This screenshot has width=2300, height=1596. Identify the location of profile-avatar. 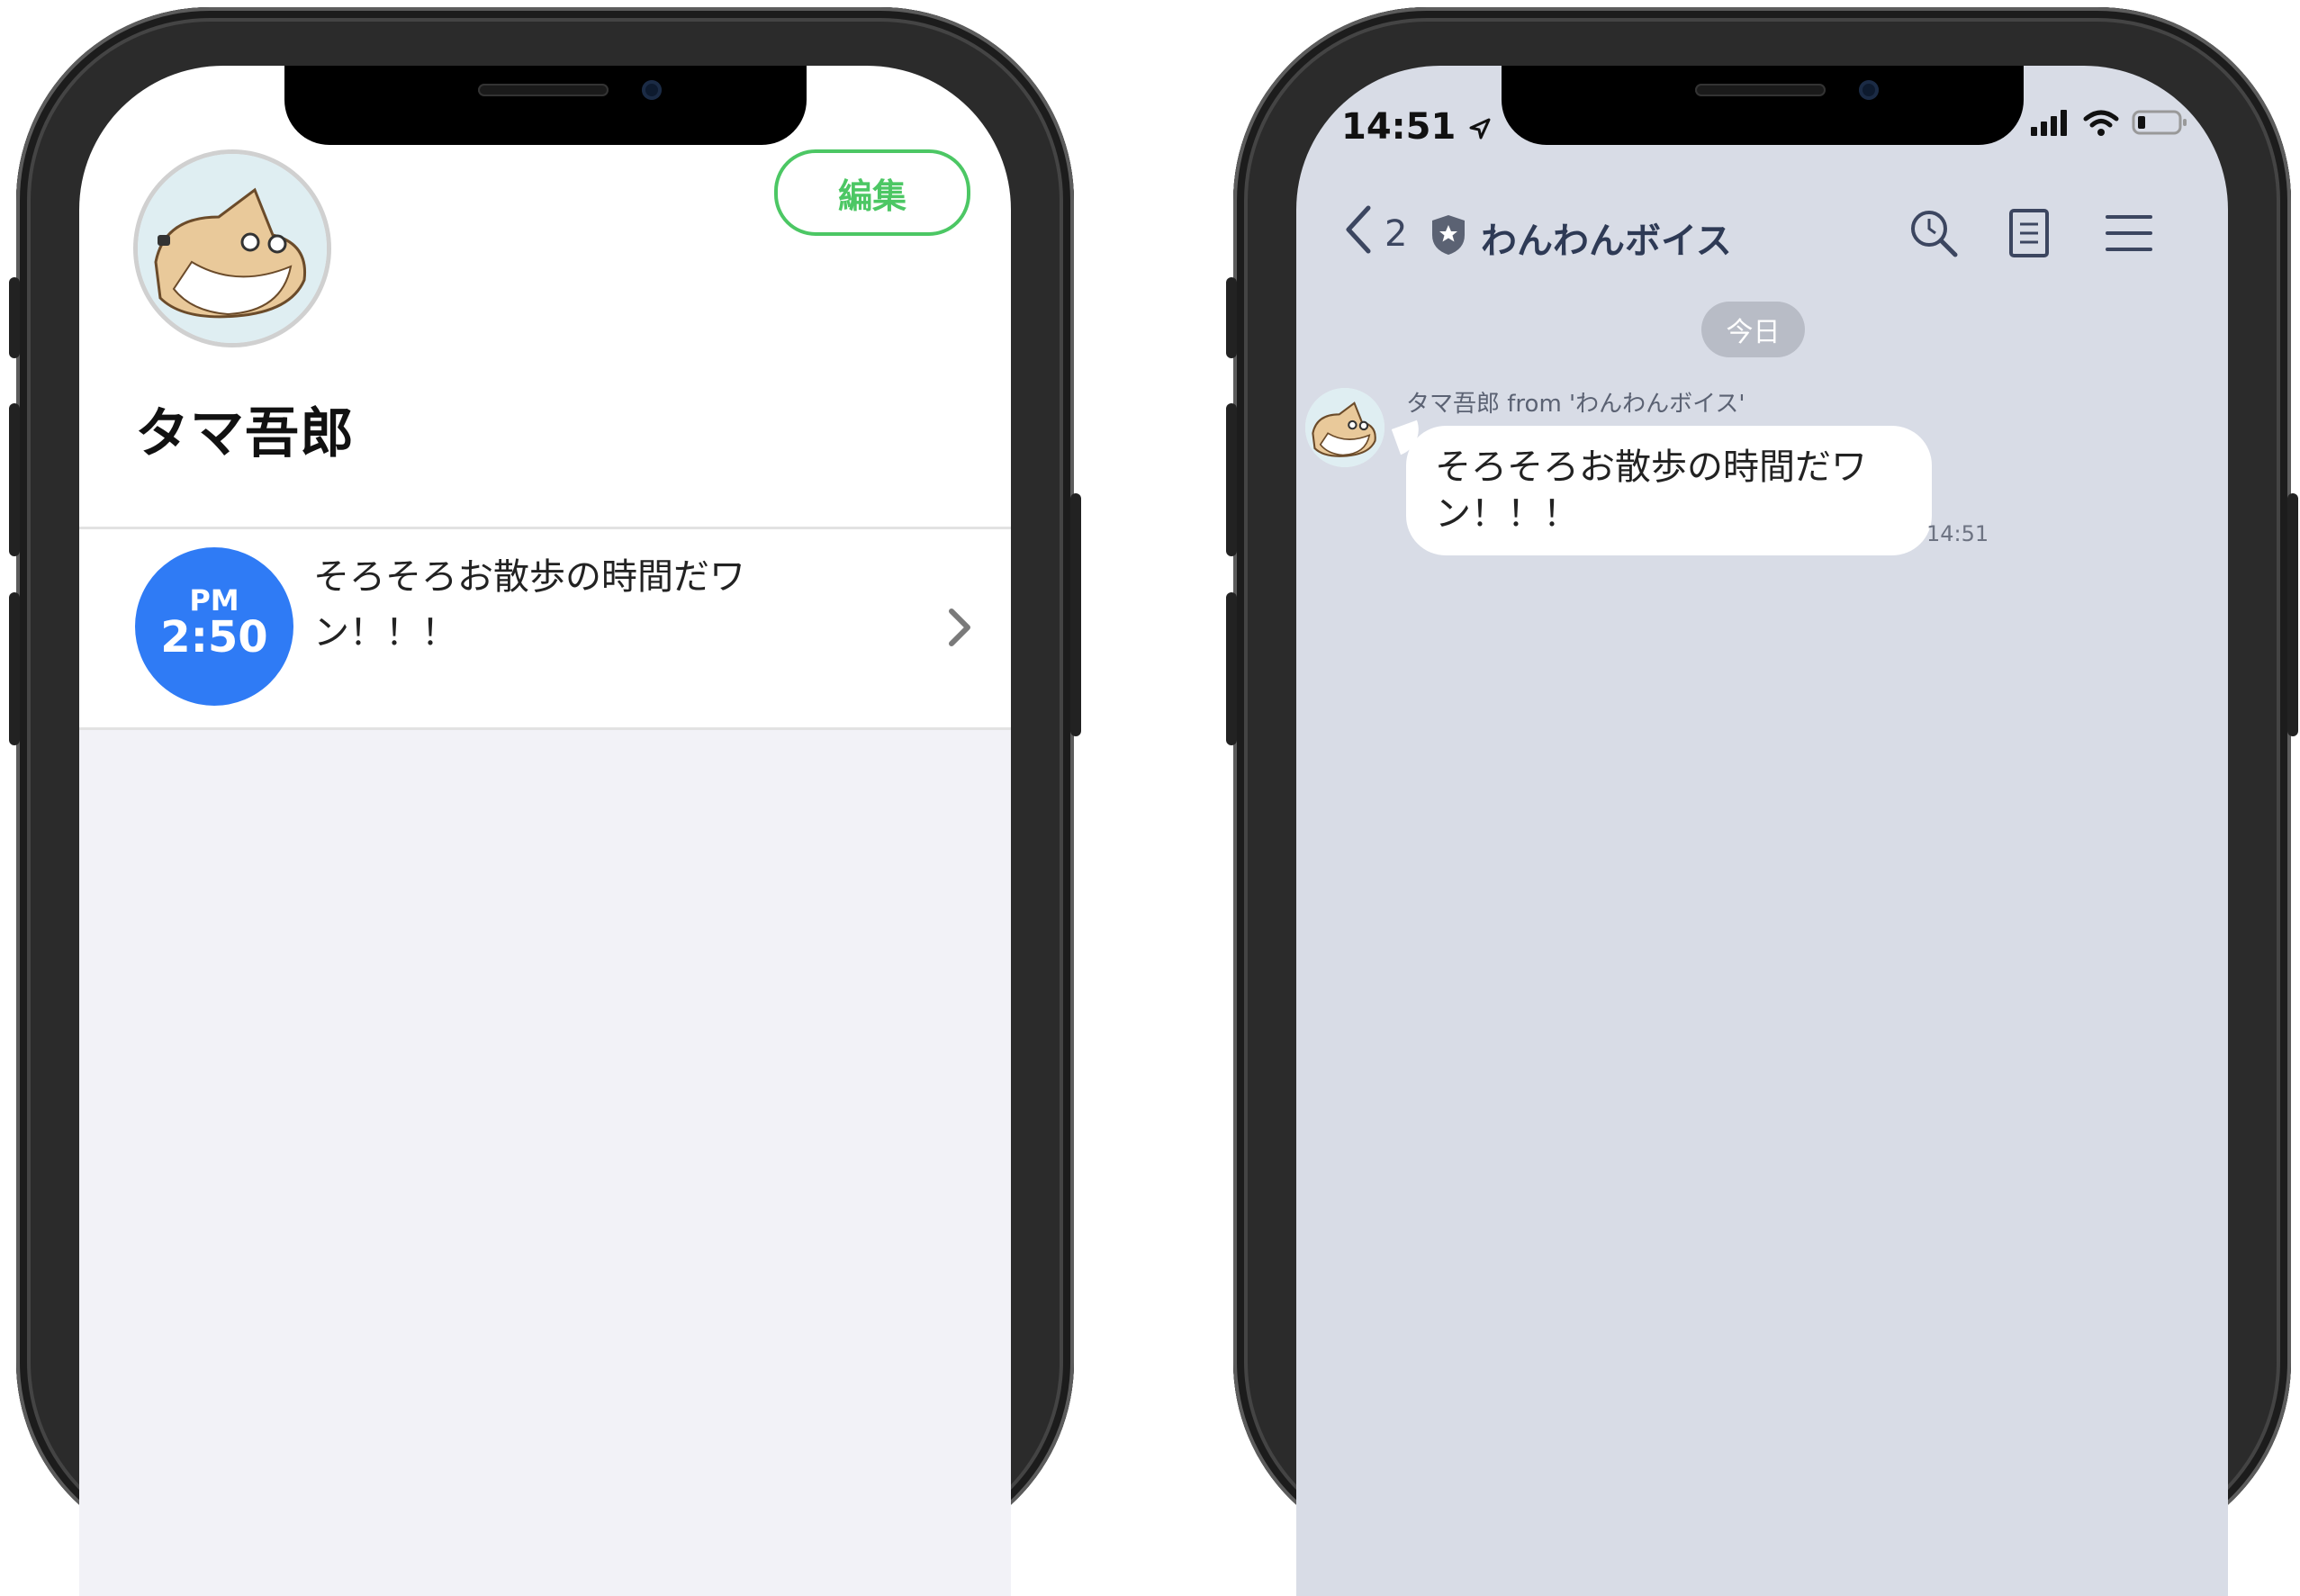
(232, 248).